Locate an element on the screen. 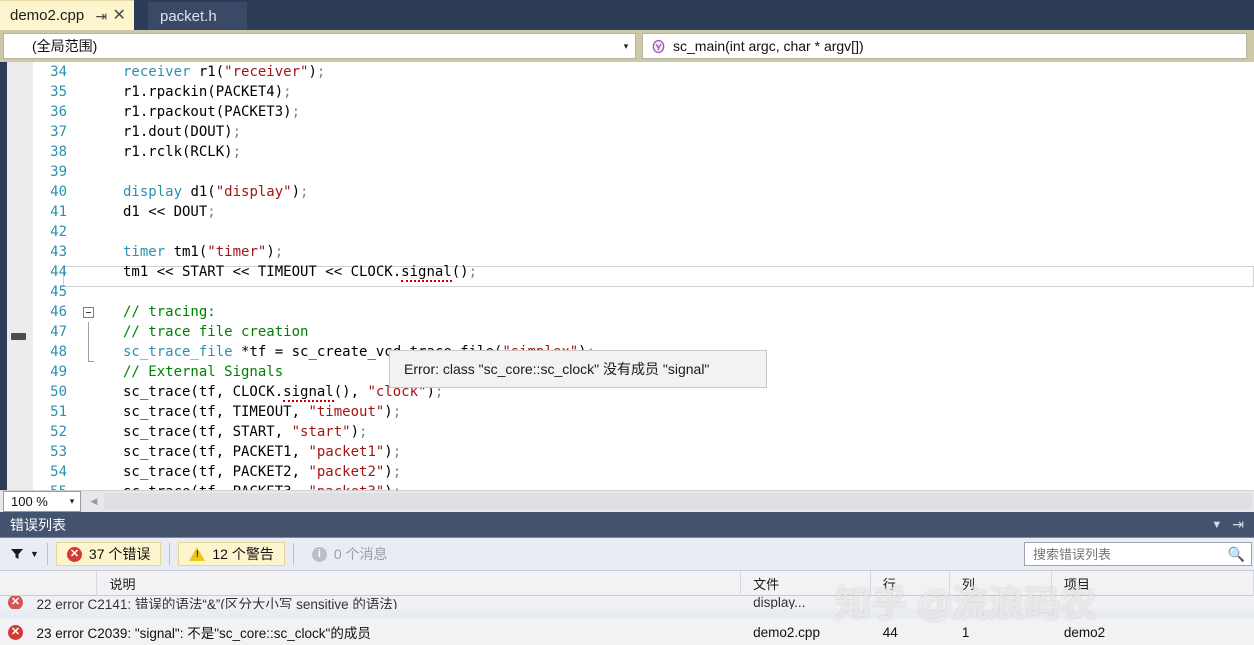  search-input is located at coordinates (1130, 554).